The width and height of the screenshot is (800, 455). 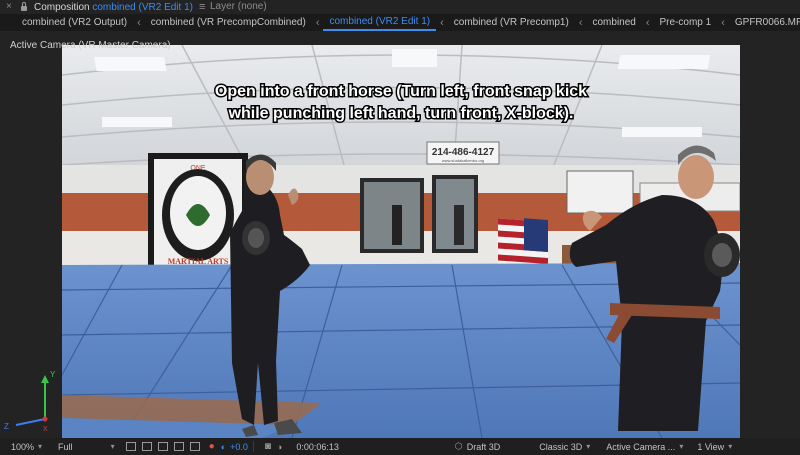 I want to click on region-of-interest-icon, so click(x=178, y=446).